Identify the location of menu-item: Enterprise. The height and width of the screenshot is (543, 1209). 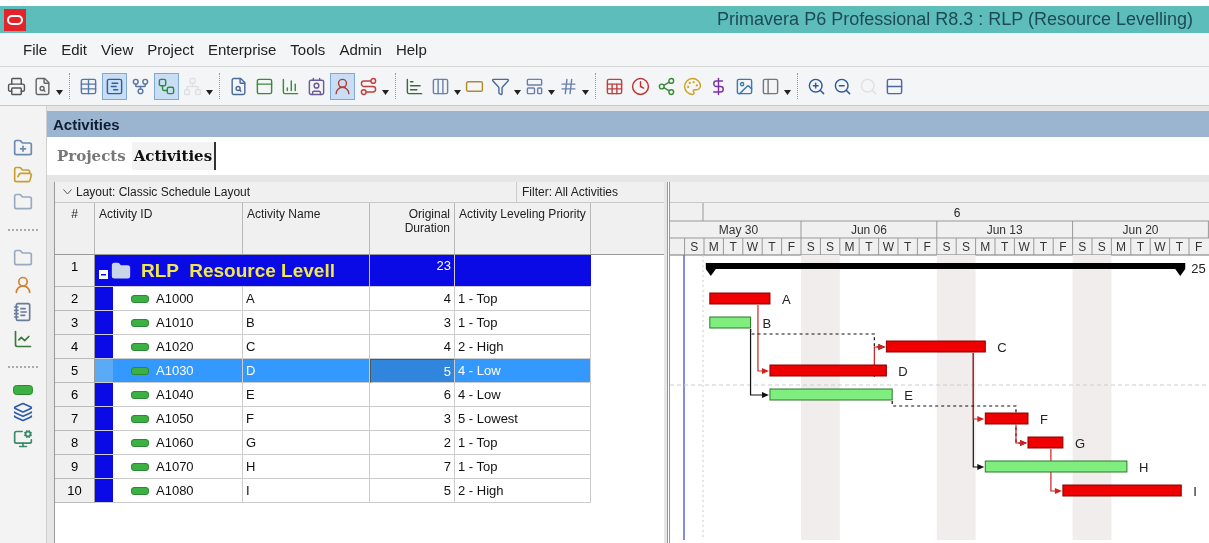
(242, 49).